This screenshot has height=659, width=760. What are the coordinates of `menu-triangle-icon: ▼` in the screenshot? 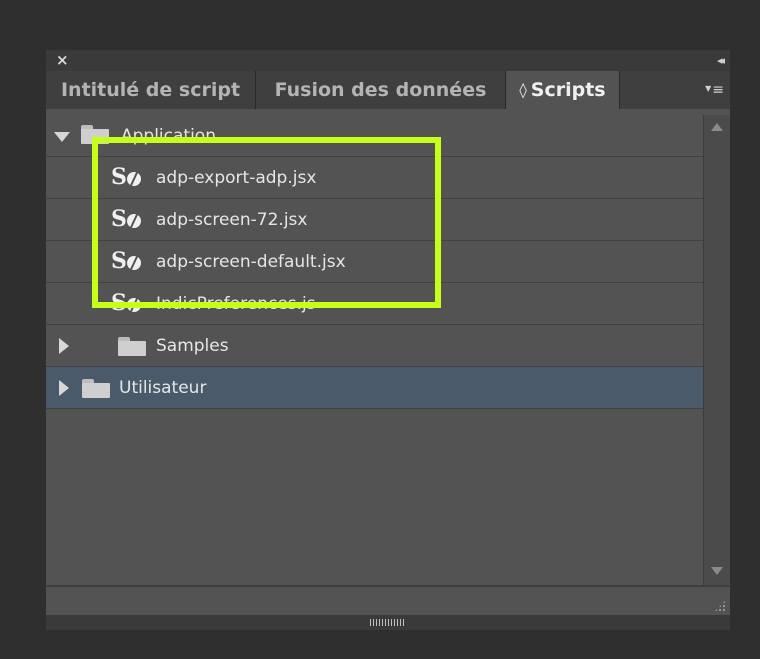 It's located at (708, 88).